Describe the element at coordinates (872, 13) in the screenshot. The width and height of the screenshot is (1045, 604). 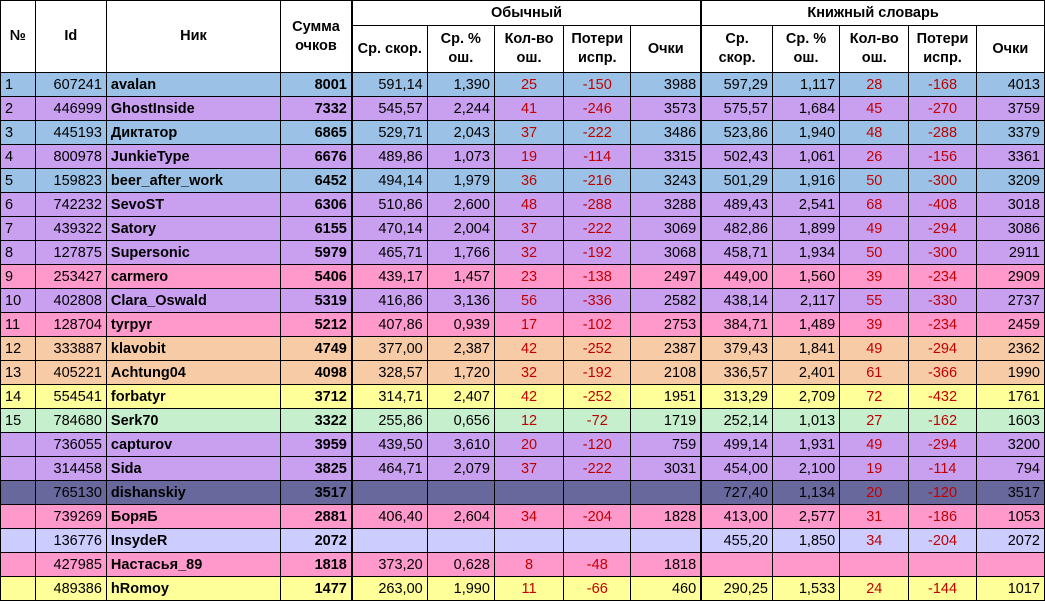
I see `header-group-book: Книжный словарь` at that location.